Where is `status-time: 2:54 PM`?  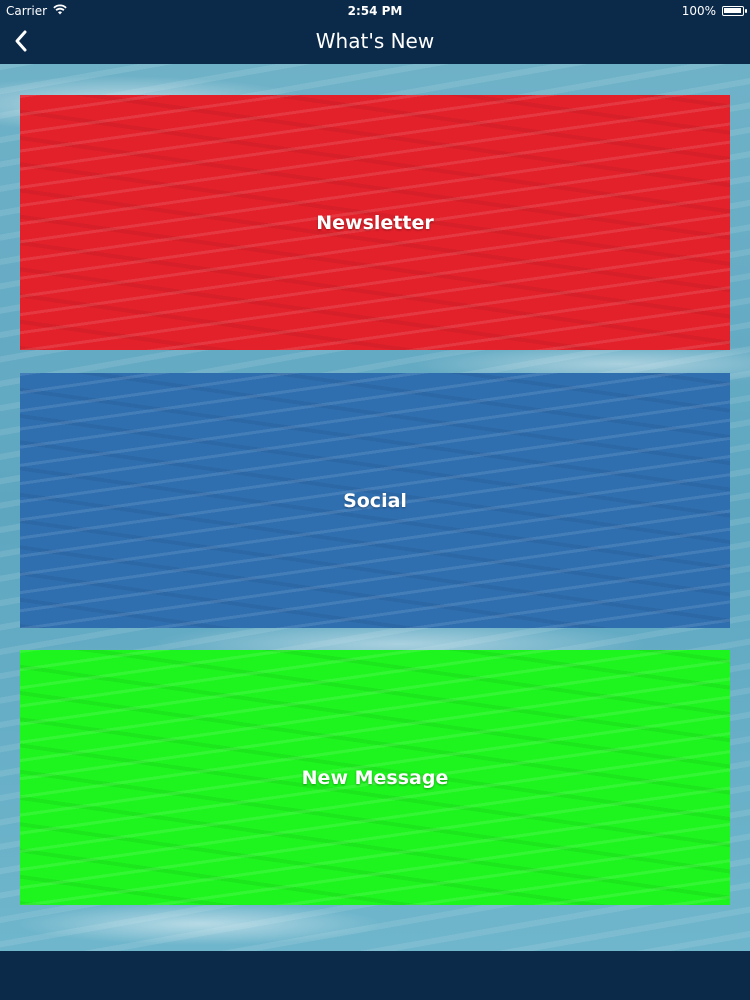
status-time: 2:54 PM is located at coordinates (375, 11).